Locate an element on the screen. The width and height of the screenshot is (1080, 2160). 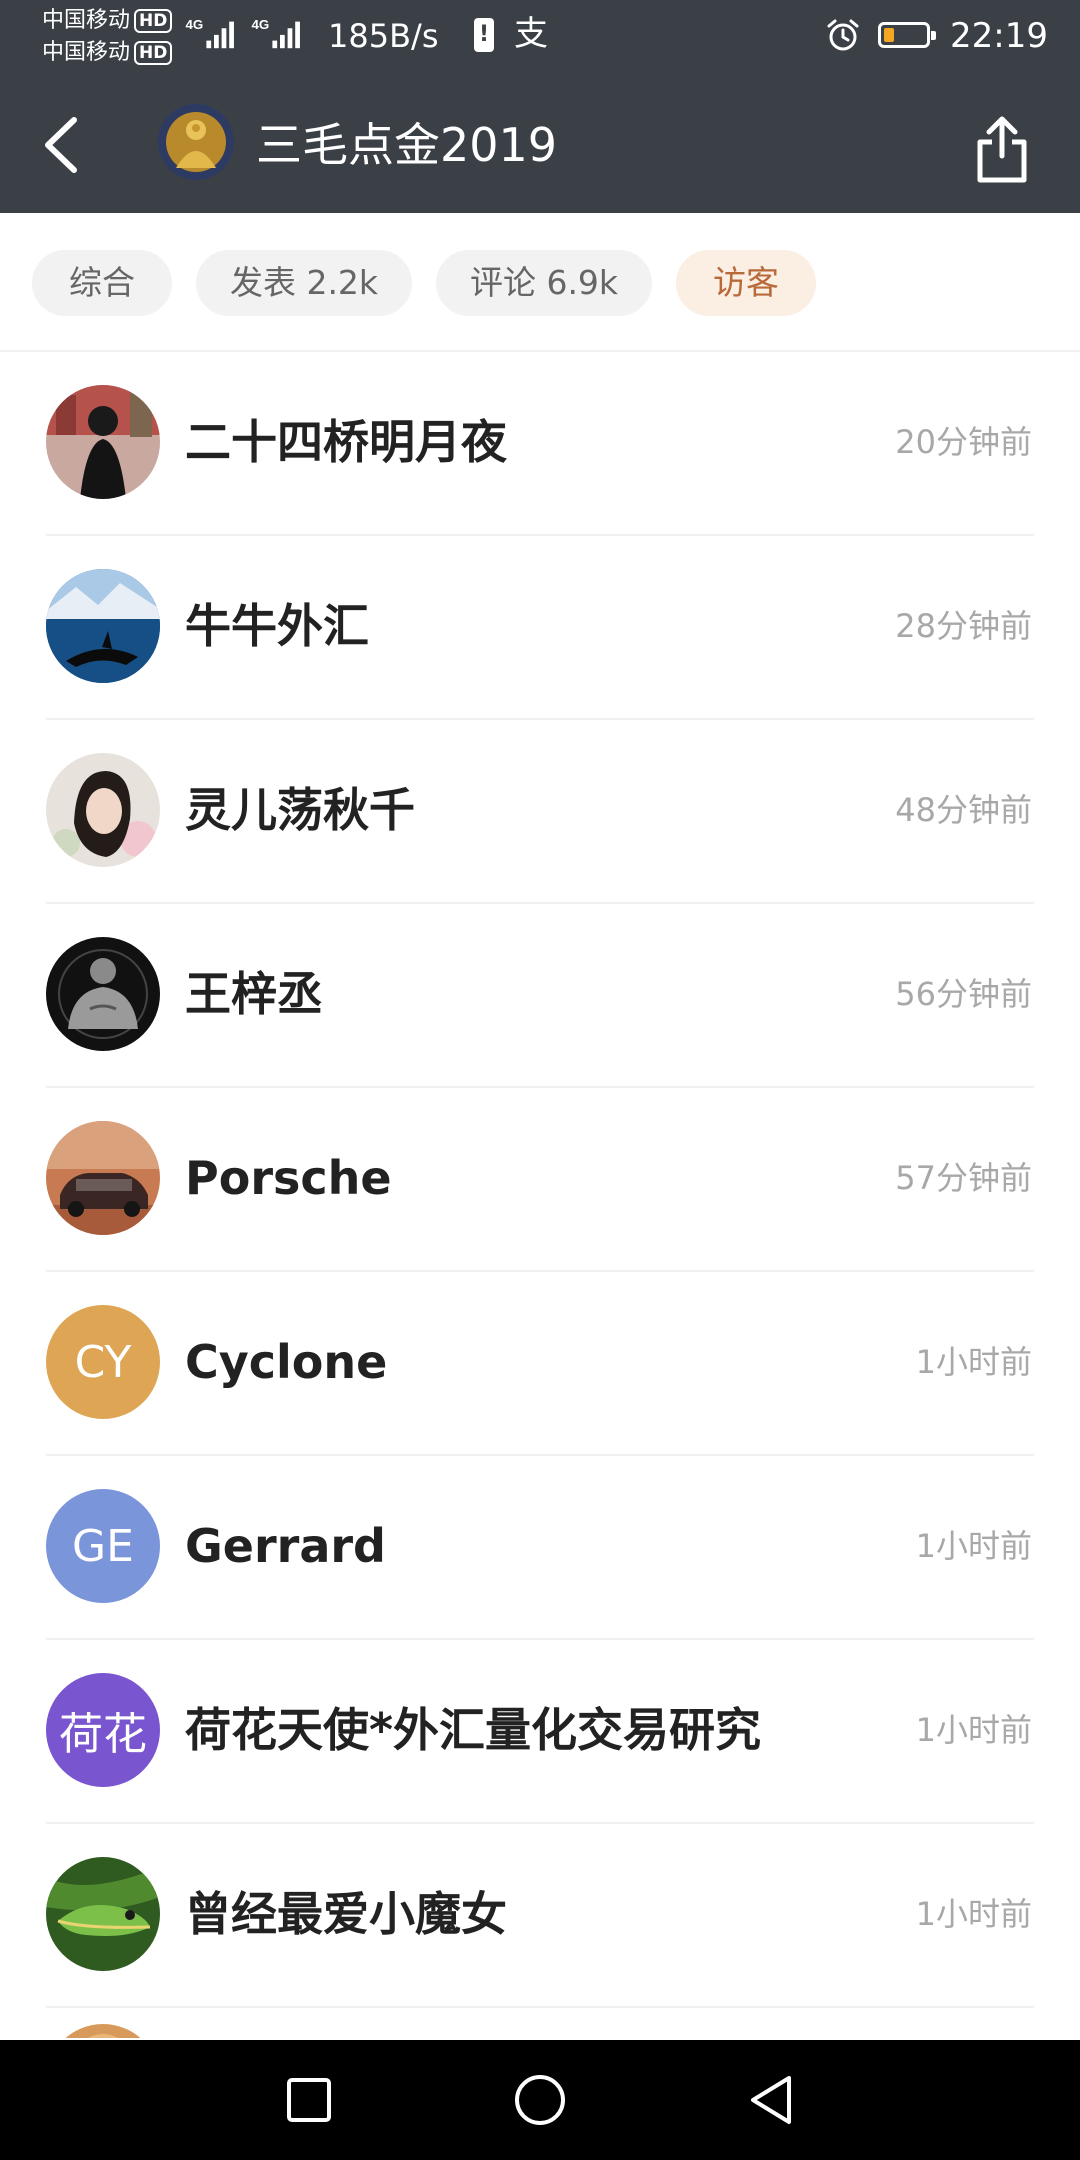
visit-time: 20分钟前 is located at coordinates (963, 442).